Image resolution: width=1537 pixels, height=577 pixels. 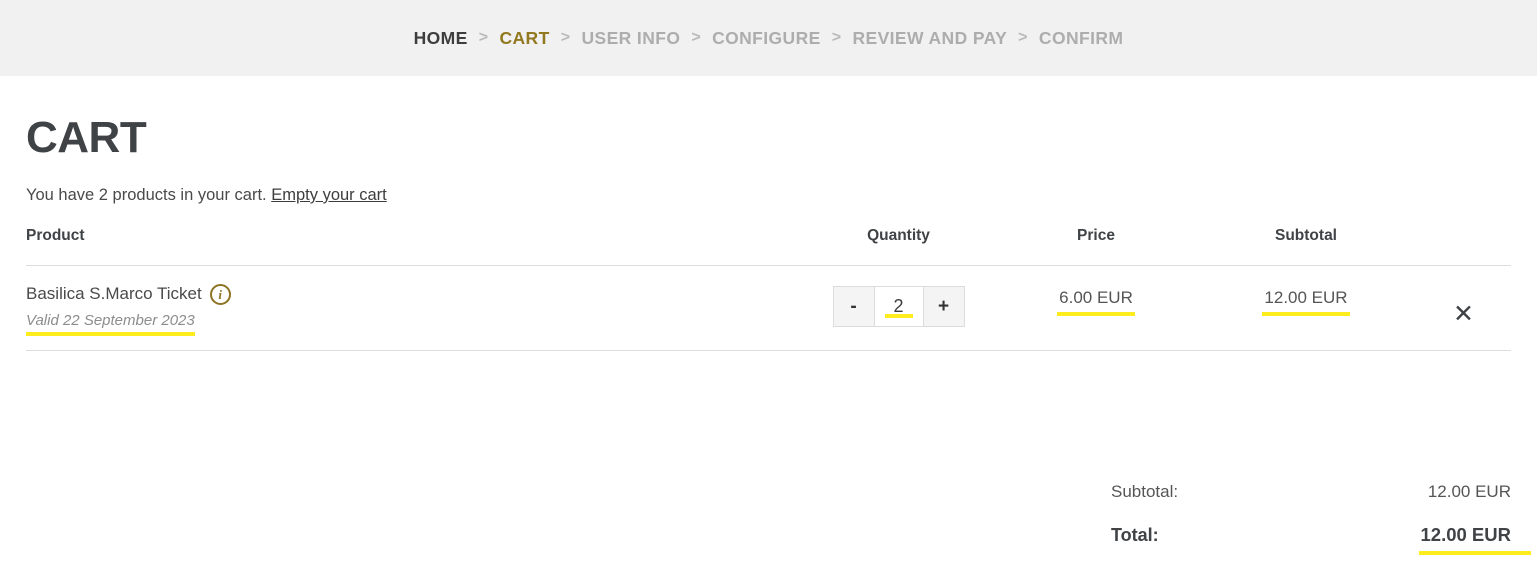 I want to click on quantity-cell: - +, so click(x=898, y=308).